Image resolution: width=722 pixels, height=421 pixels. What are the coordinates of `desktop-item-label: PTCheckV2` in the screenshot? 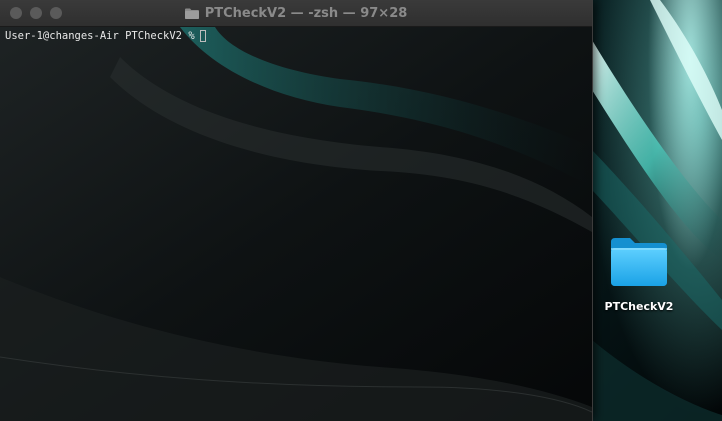 It's located at (639, 306).